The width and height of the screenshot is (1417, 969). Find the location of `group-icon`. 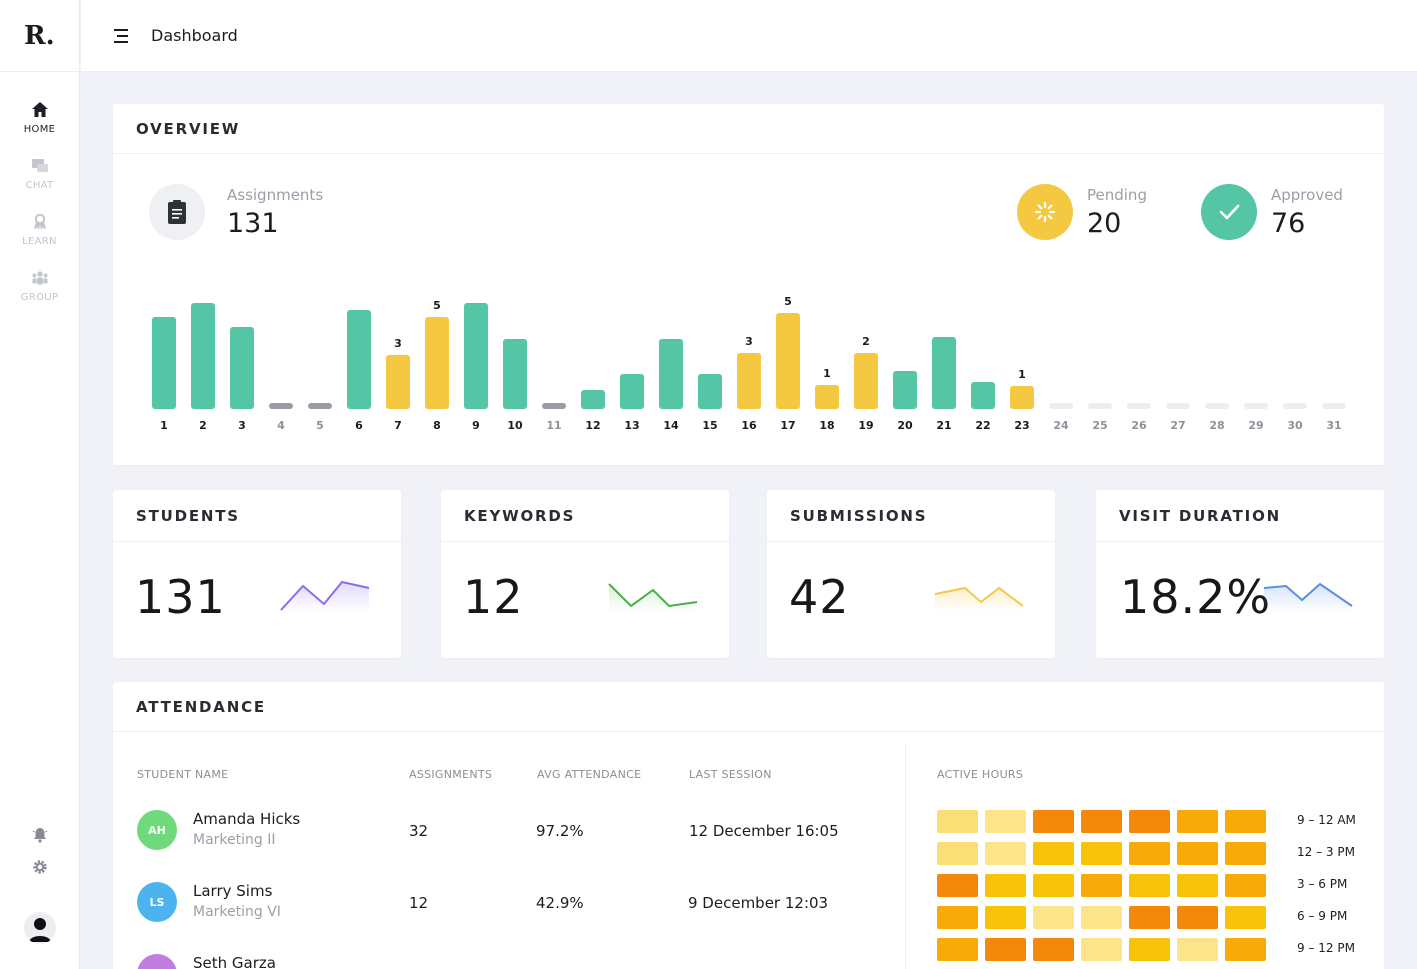

group-icon is located at coordinates (39, 278).